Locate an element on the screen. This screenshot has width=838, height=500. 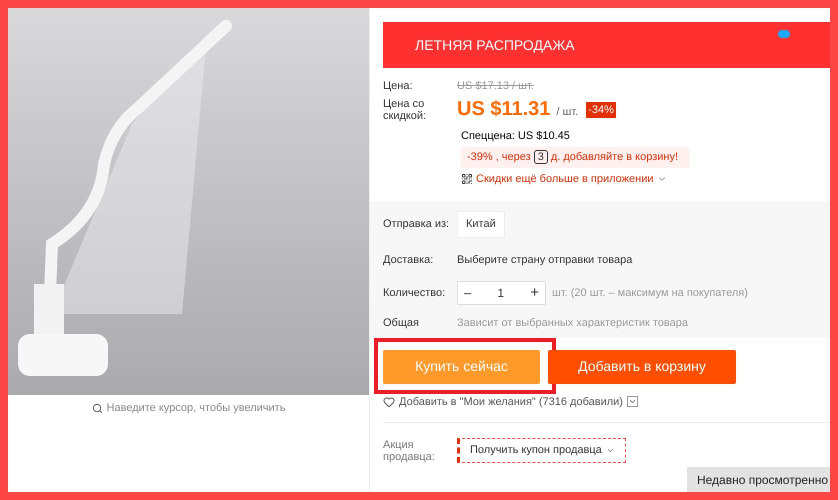
promo-percent: -39% is located at coordinates (480, 157).